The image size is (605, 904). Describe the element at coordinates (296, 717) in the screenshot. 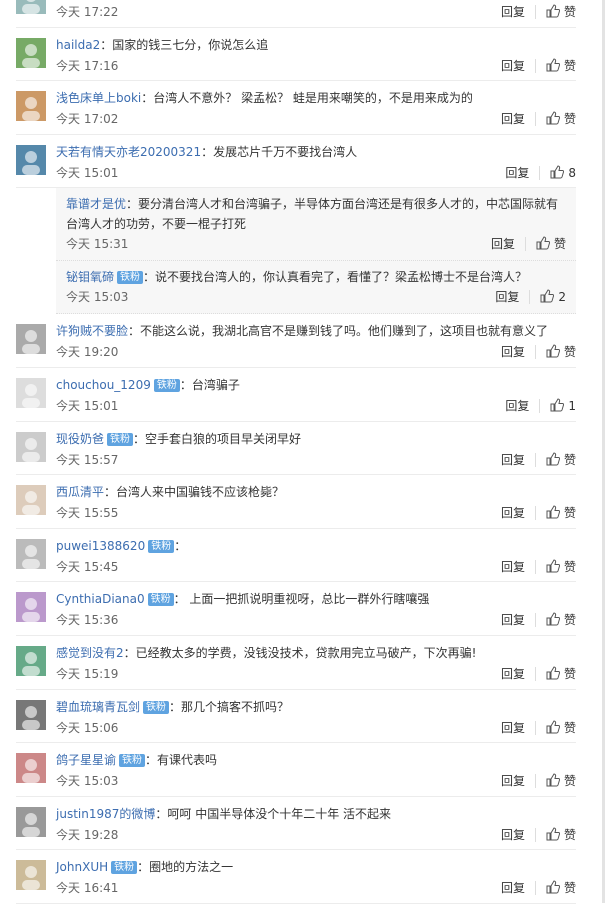

I see `comment-item: 碧血琉璃青瓦剑 铁粉 ：那几个搞客不抓吗？ 今天 15:06 回复 赞` at that location.